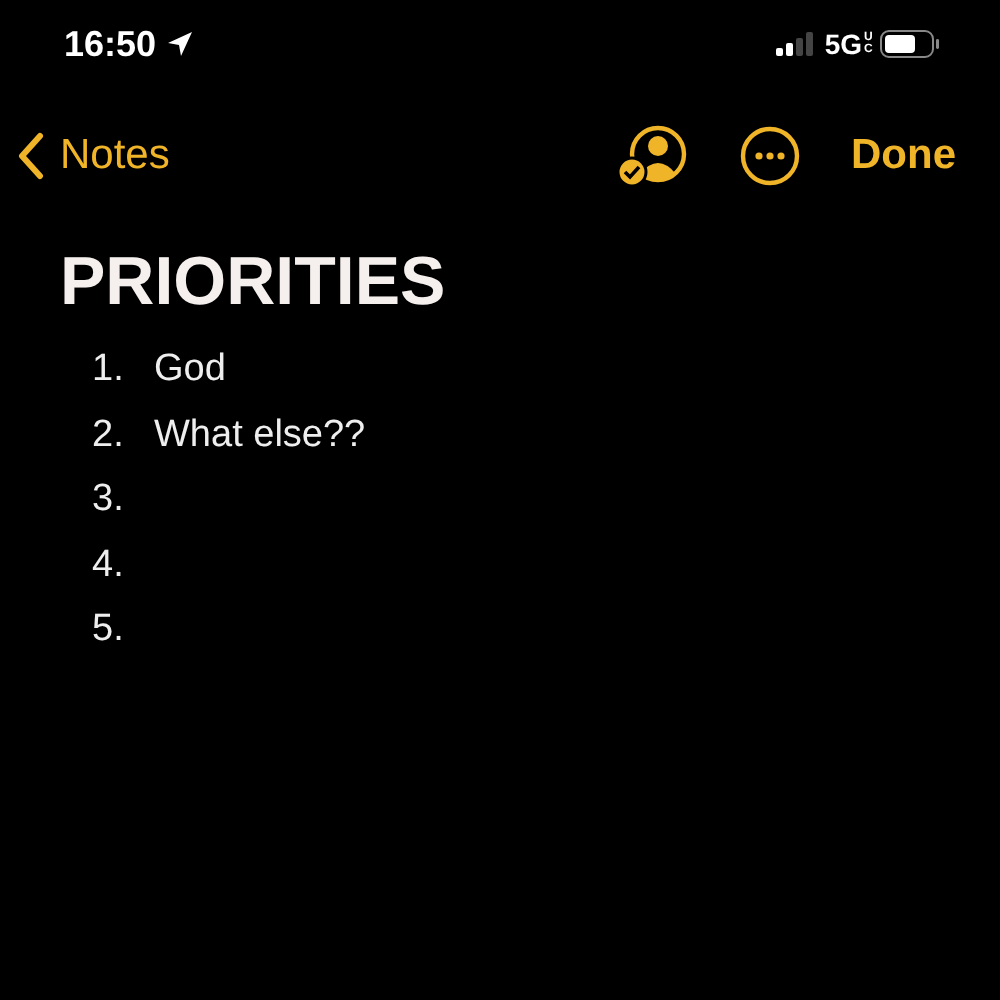 The width and height of the screenshot is (1000, 1000). I want to click on list-number: 3., so click(109, 500).